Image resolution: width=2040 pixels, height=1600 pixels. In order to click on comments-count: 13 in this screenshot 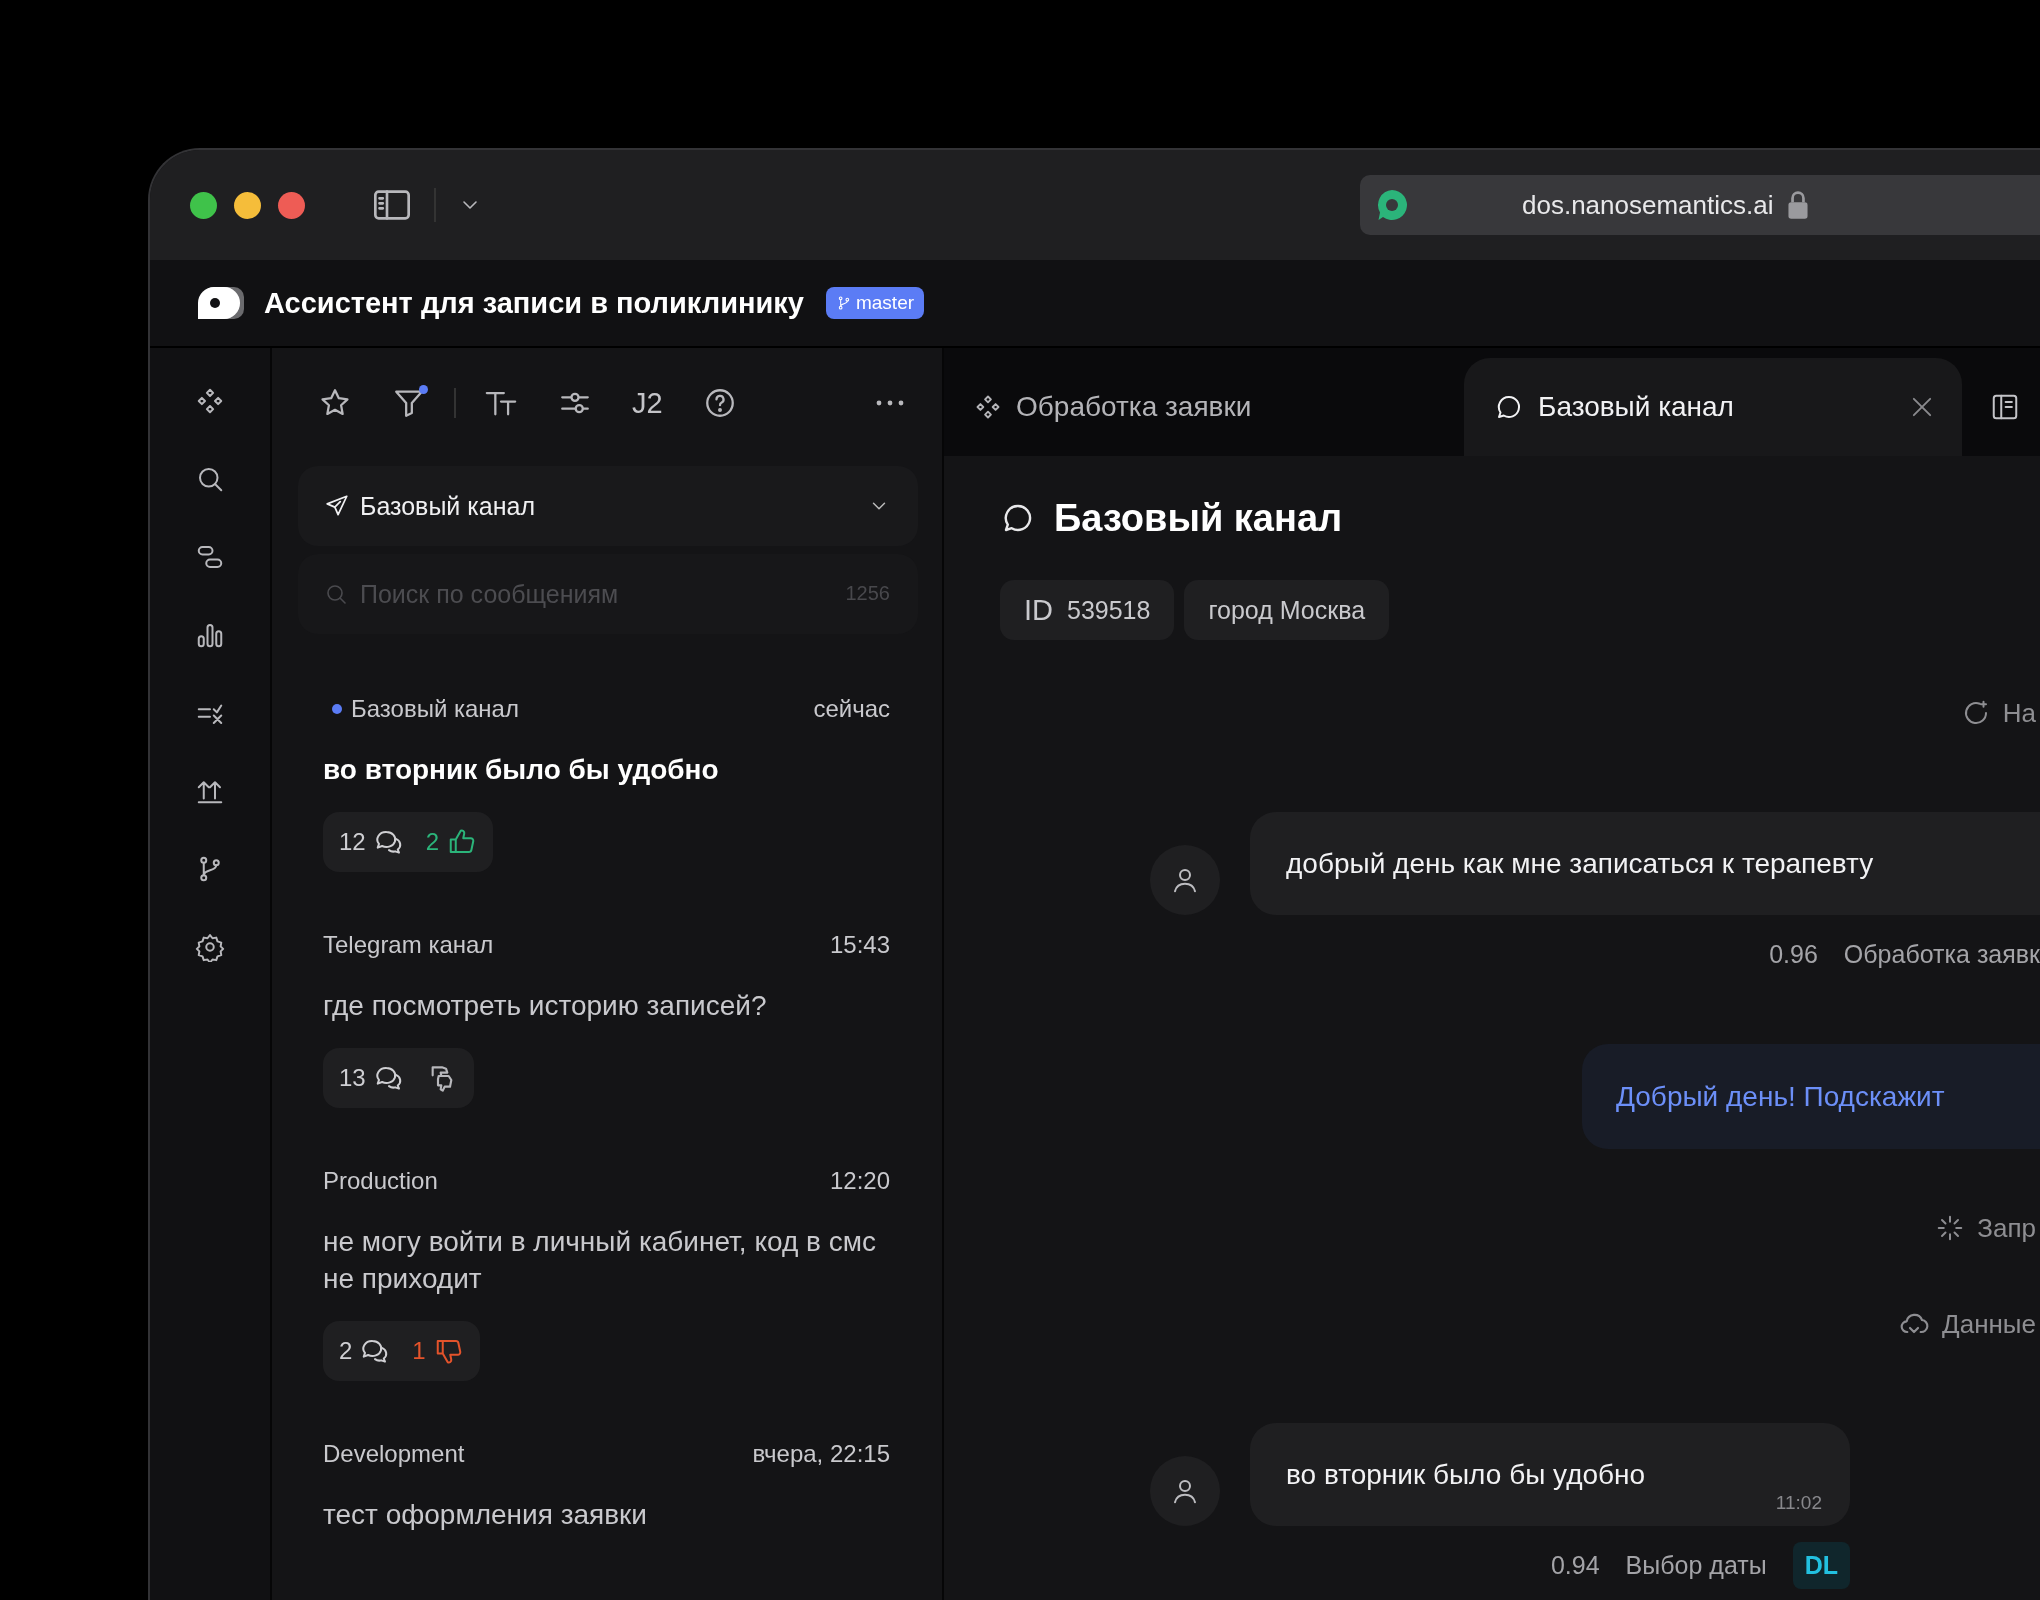, I will do `click(371, 1078)`.